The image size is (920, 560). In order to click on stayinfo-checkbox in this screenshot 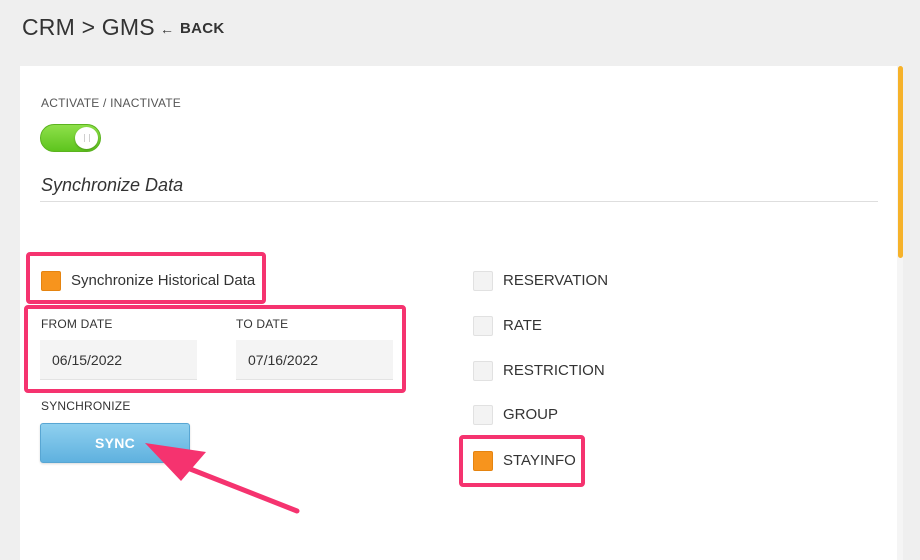, I will do `click(483, 461)`.